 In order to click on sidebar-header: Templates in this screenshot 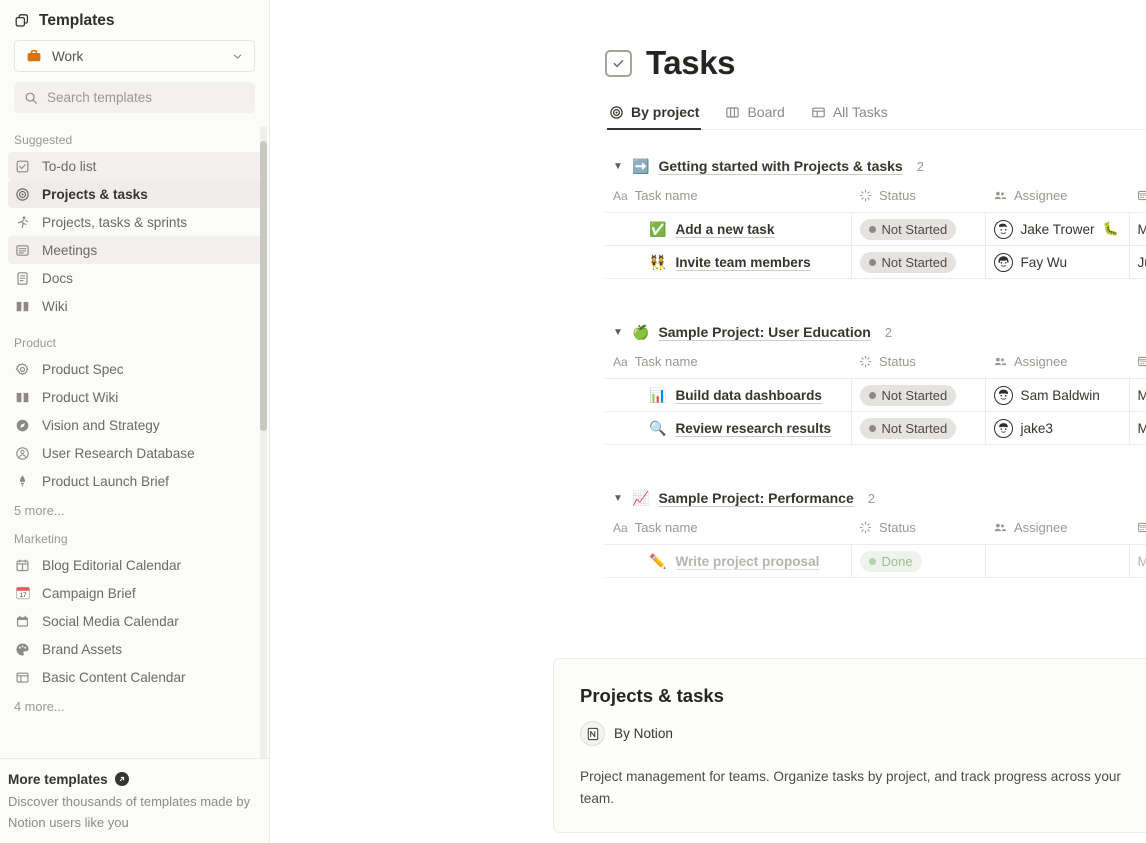, I will do `click(134, 20)`.